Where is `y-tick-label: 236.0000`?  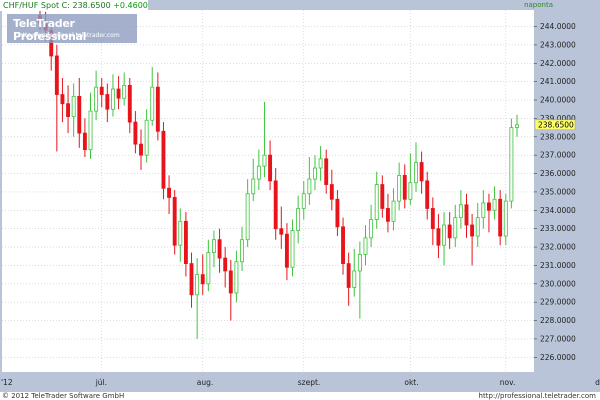
y-tick-label: 236.0000 is located at coordinates (558, 173).